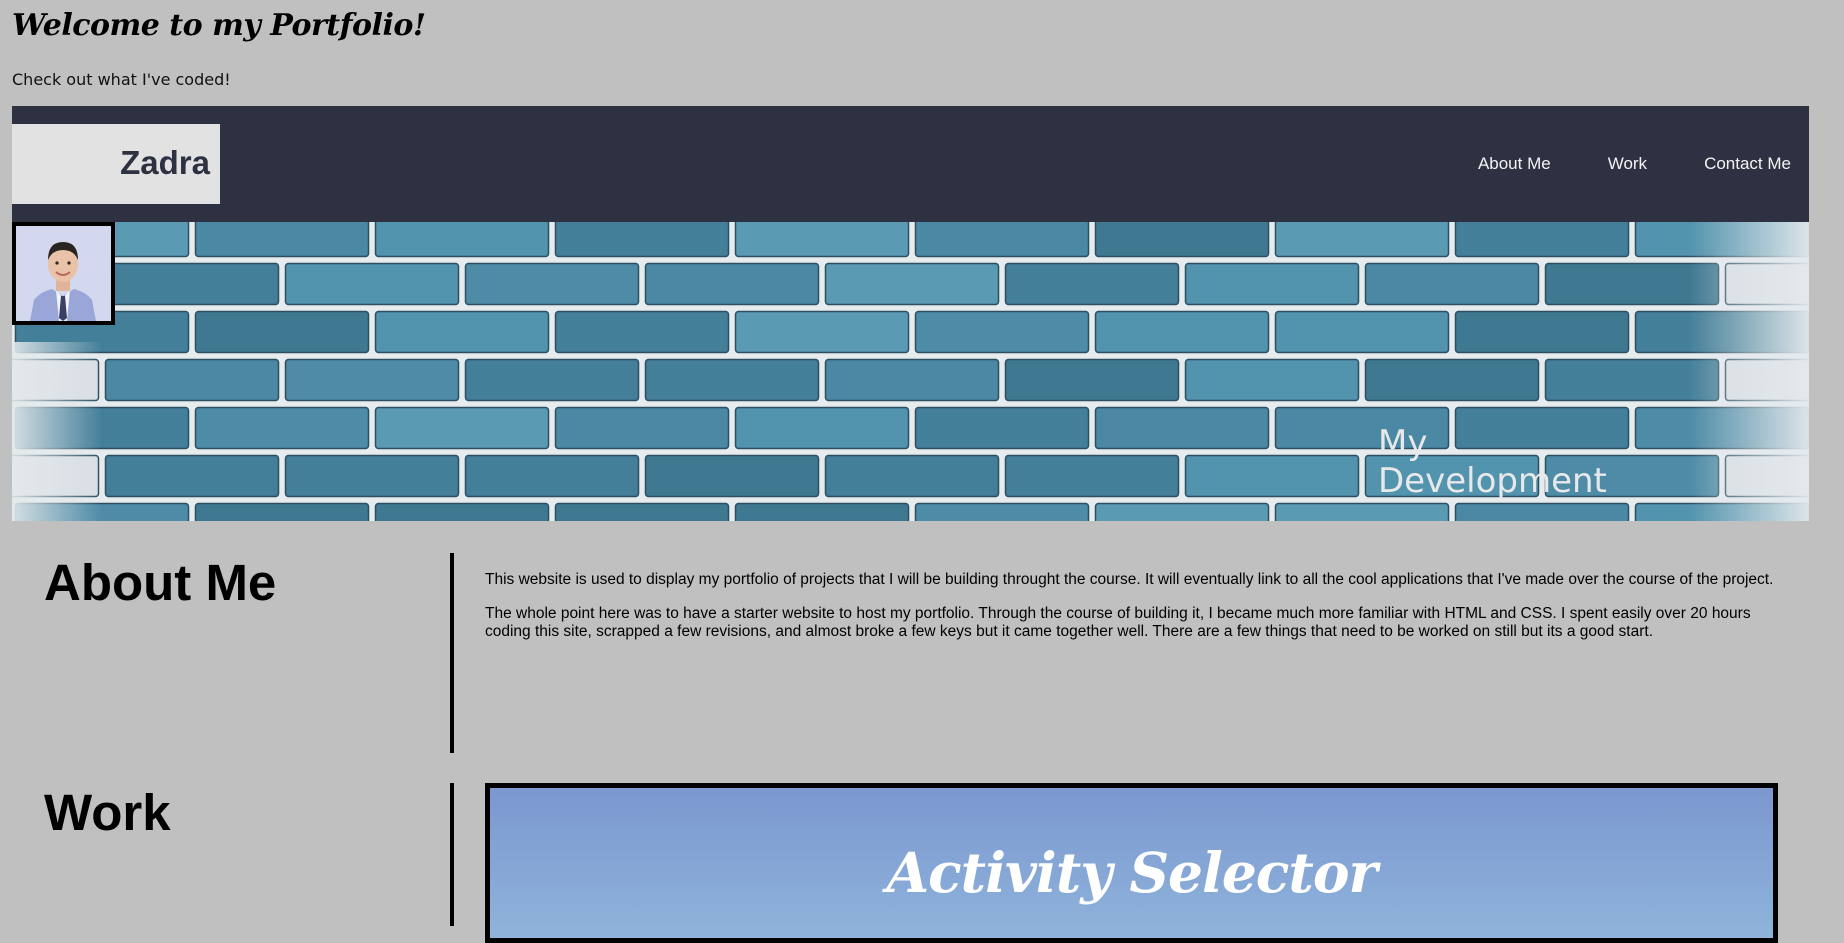  I want to click on project-card-activity-selector: Activity Selector, so click(1131, 863).